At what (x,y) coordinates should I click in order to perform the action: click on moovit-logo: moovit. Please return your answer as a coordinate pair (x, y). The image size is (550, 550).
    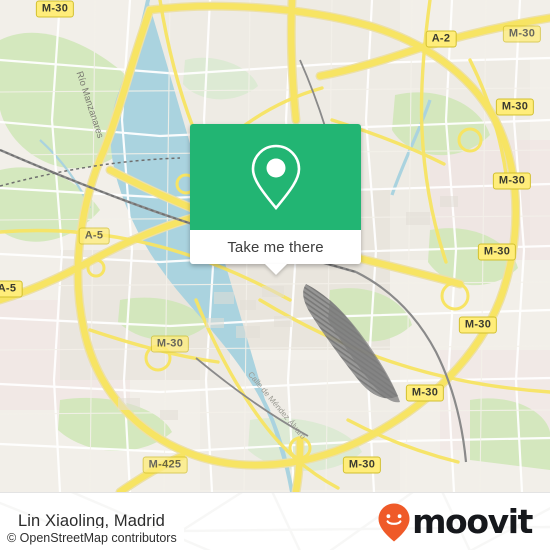
    Looking at the image, I should click on (455, 522).